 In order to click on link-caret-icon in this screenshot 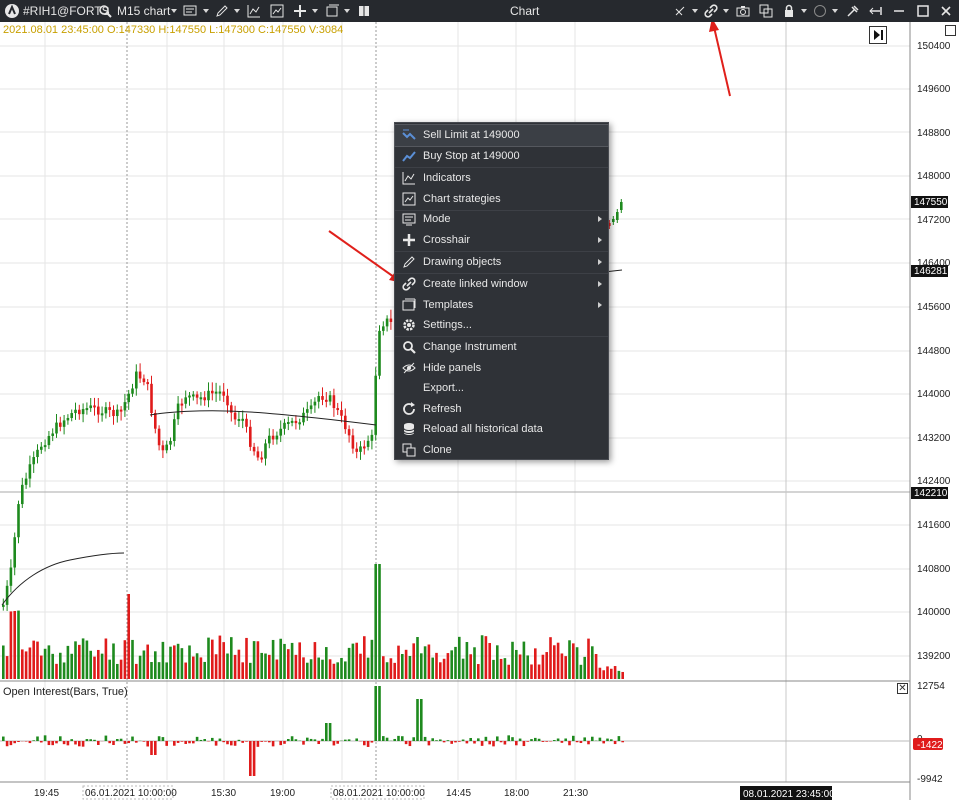, I will do `click(726, 11)`.